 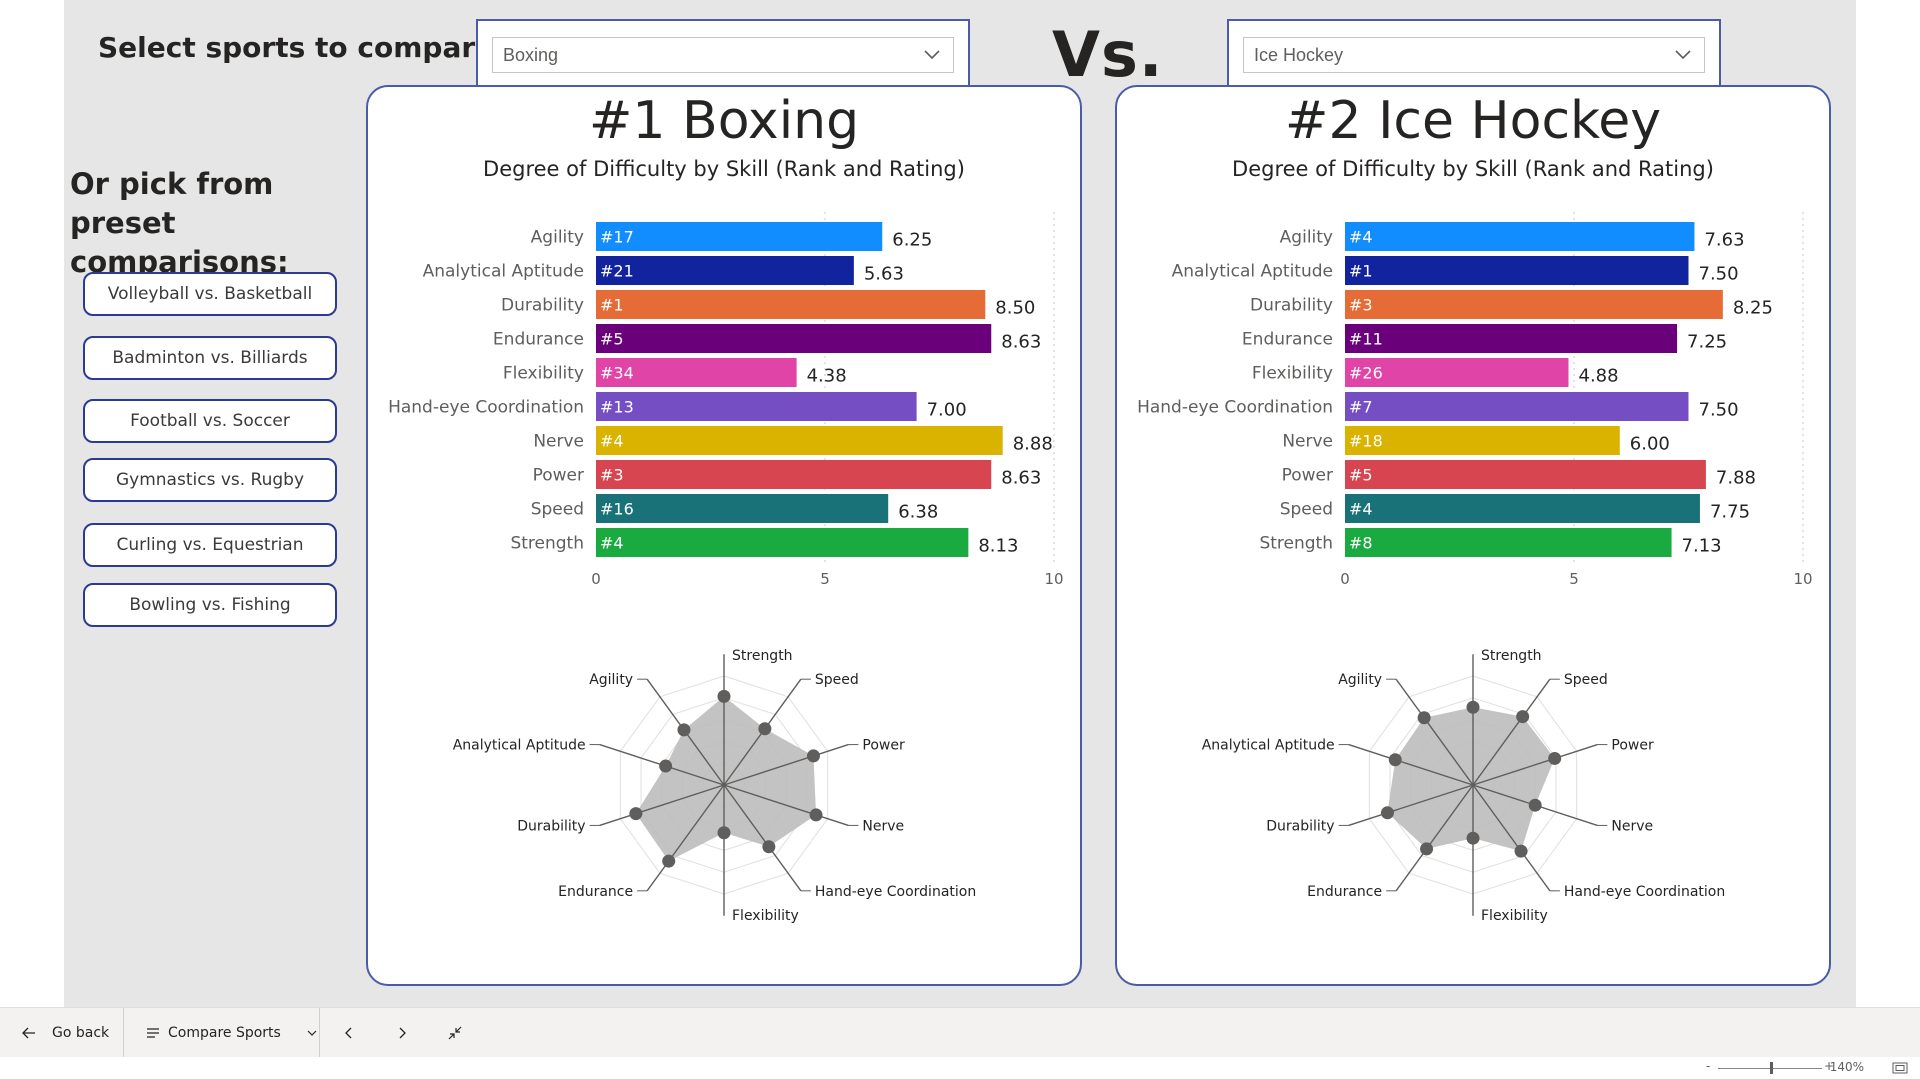 I want to click on value-label: 8.50, so click(x=1015, y=308).